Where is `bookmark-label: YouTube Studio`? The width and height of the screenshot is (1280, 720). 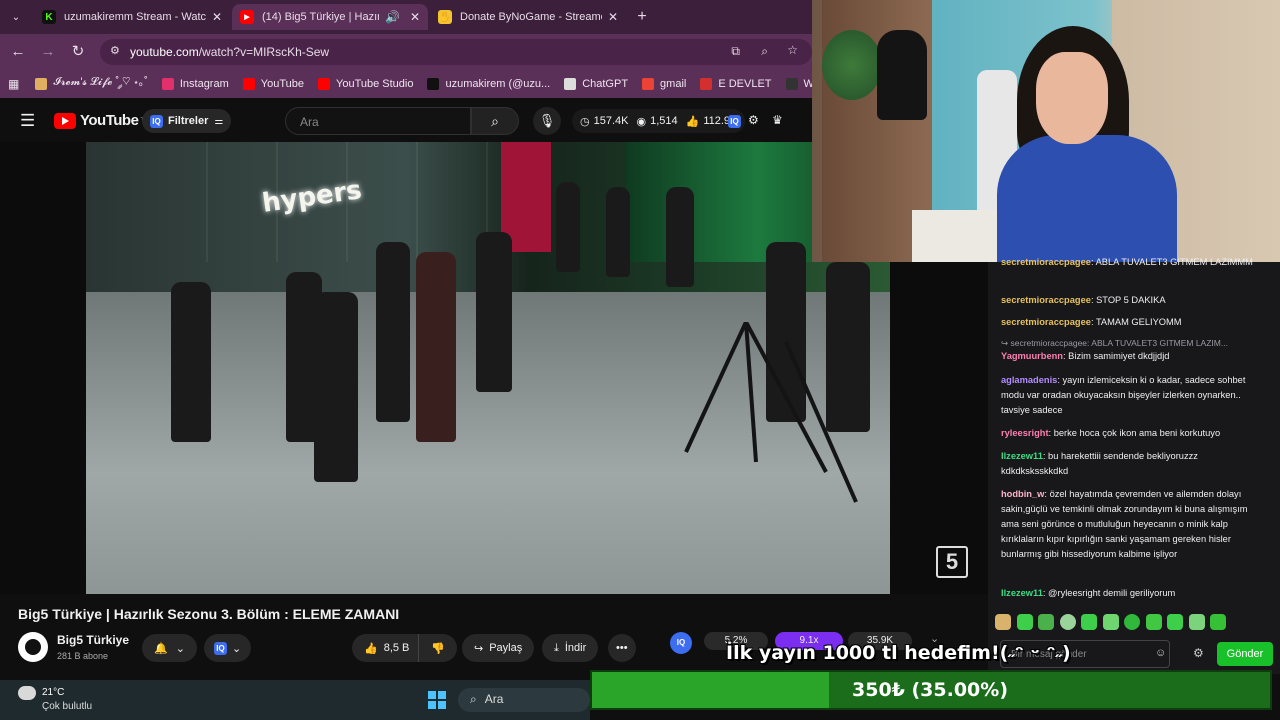 bookmark-label: YouTube Studio is located at coordinates (375, 84).